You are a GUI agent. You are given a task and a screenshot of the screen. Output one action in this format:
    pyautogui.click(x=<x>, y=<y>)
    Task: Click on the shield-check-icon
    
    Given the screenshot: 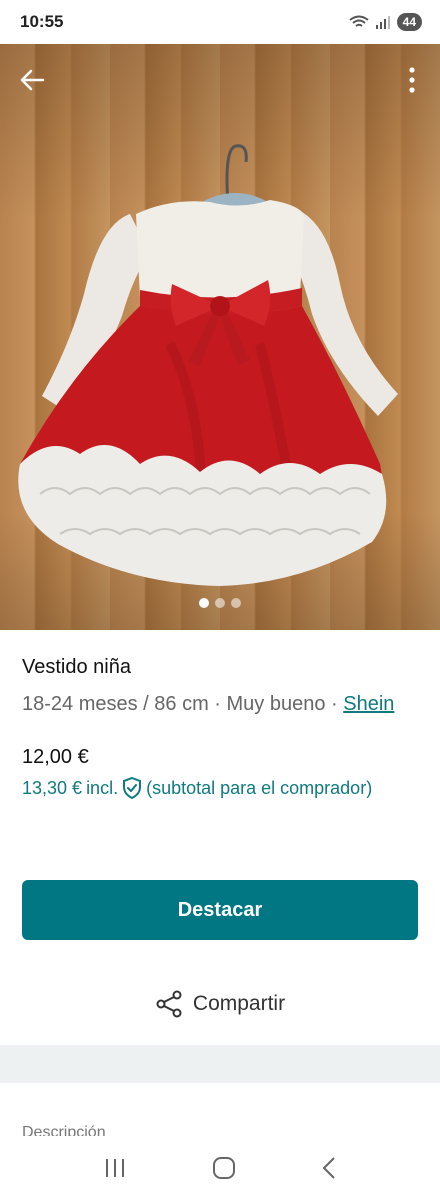 What is the action you would take?
    pyautogui.click(x=132, y=788)
    